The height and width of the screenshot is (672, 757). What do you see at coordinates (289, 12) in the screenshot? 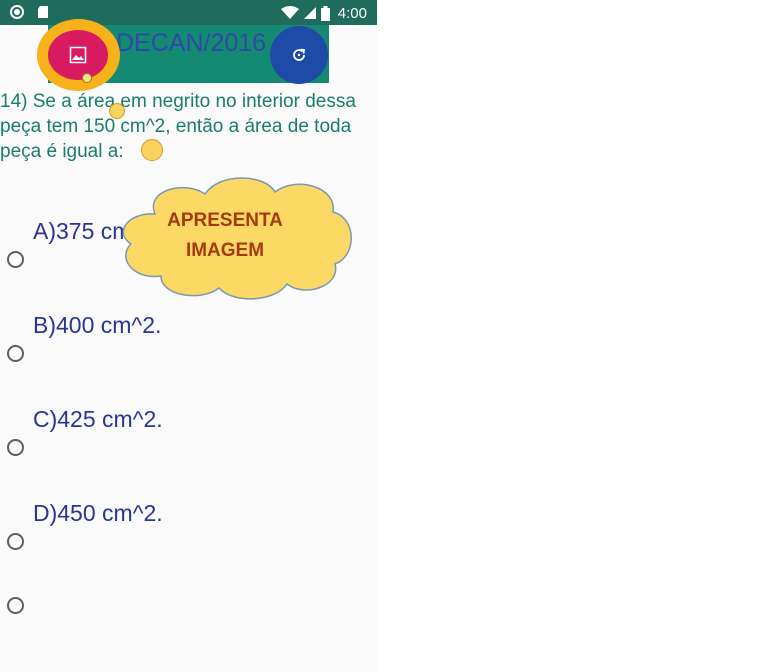
I see `wifi-icon` at bounding box center [289, 12].